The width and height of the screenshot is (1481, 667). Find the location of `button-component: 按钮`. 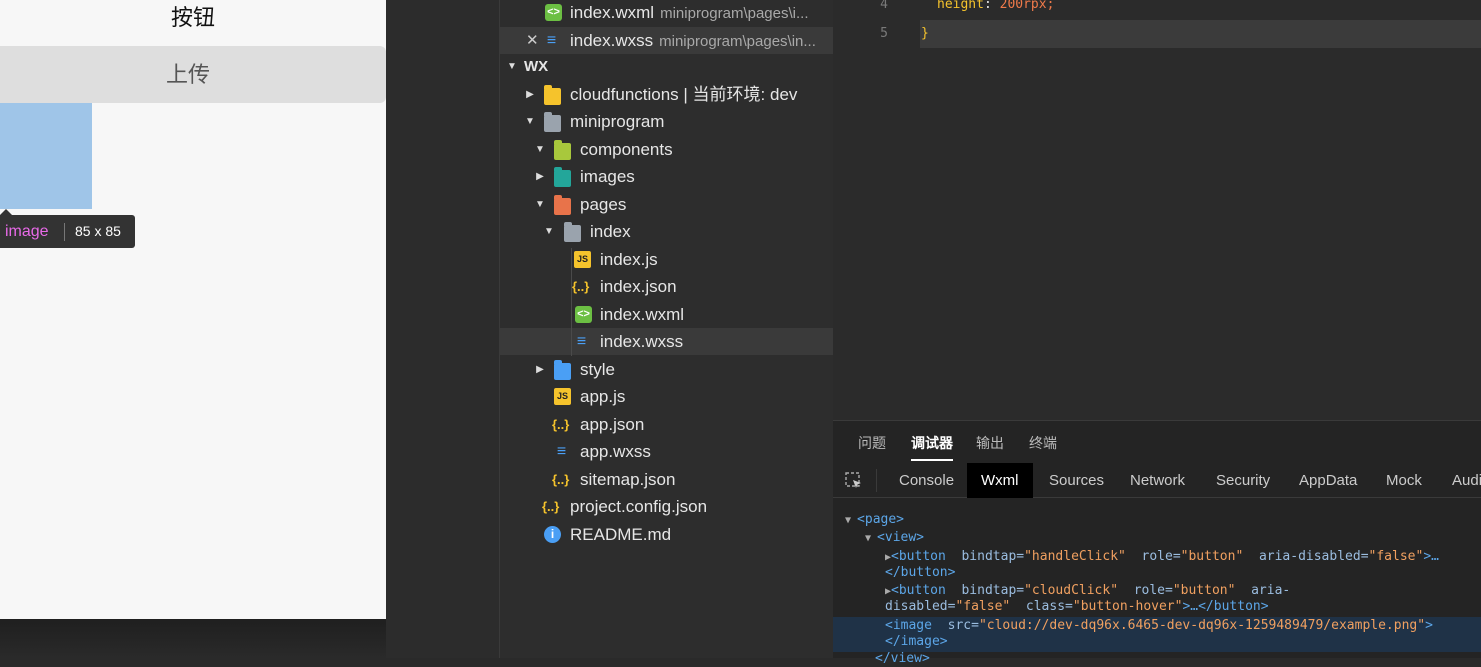

button-component: 按钮 is located at coordinates (193, 20).